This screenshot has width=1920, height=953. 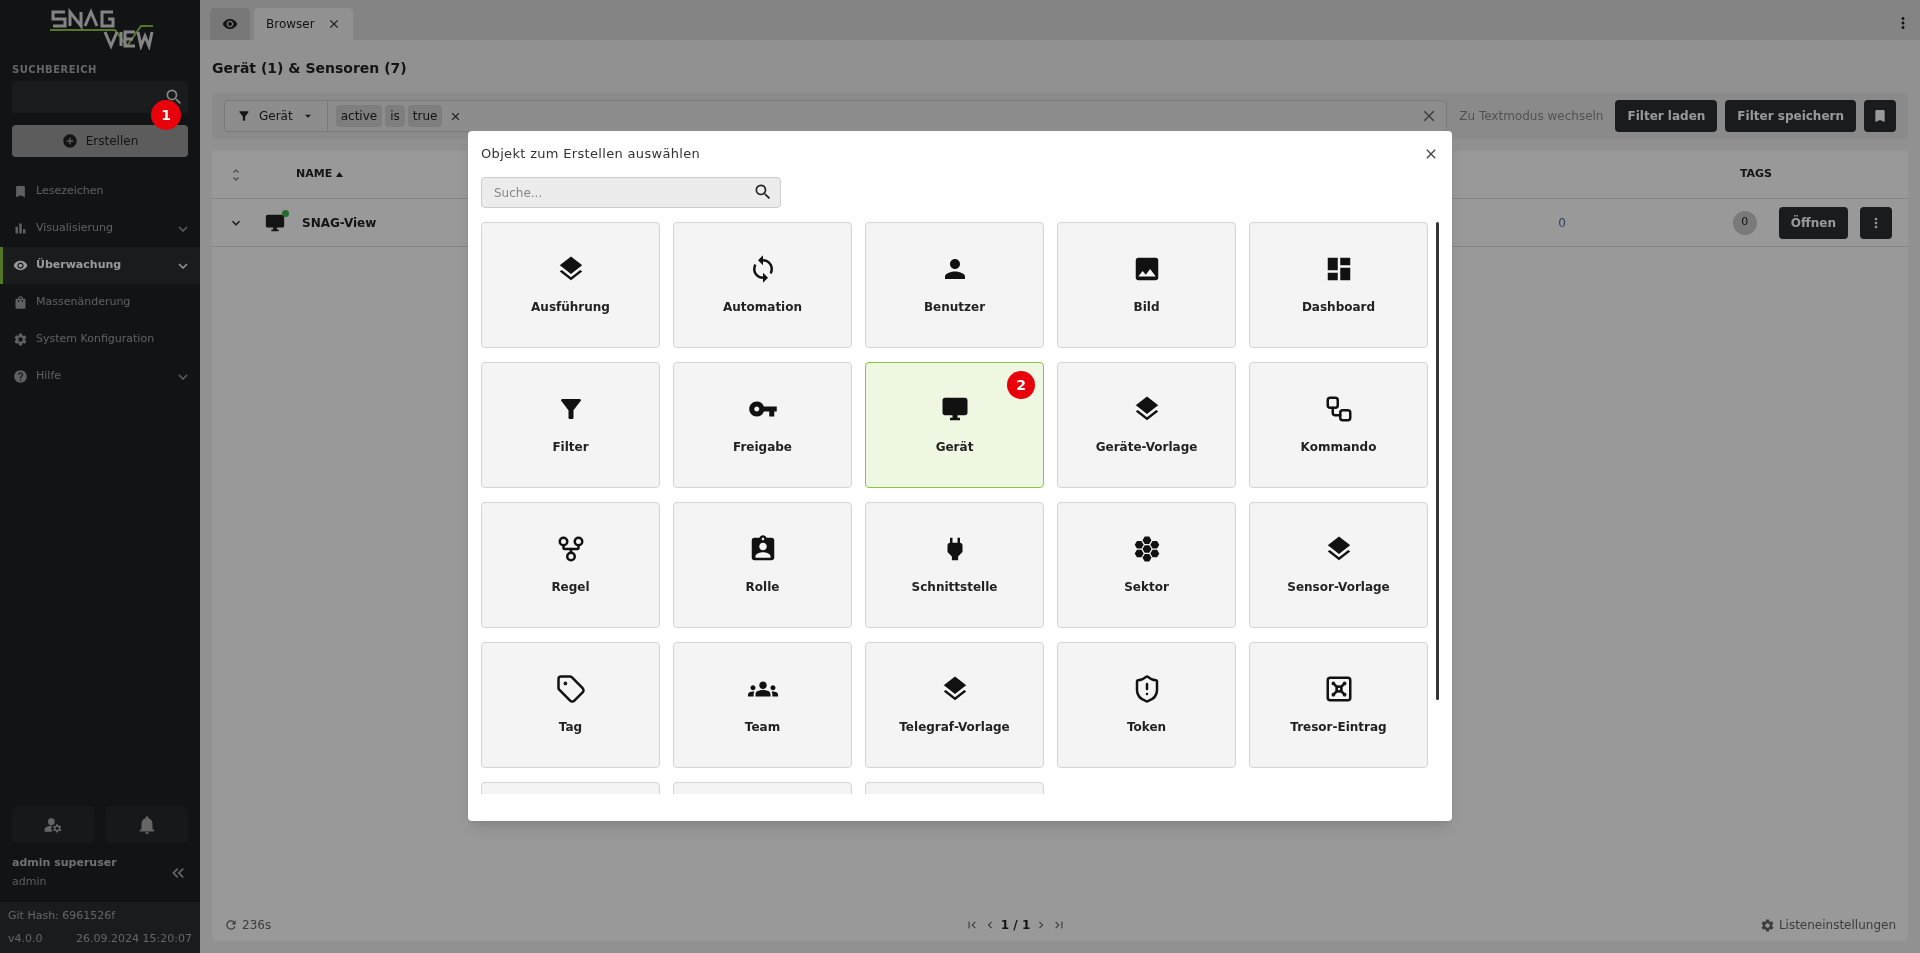 I want to click on tab-label: Browser, so click(x=290, y=24).